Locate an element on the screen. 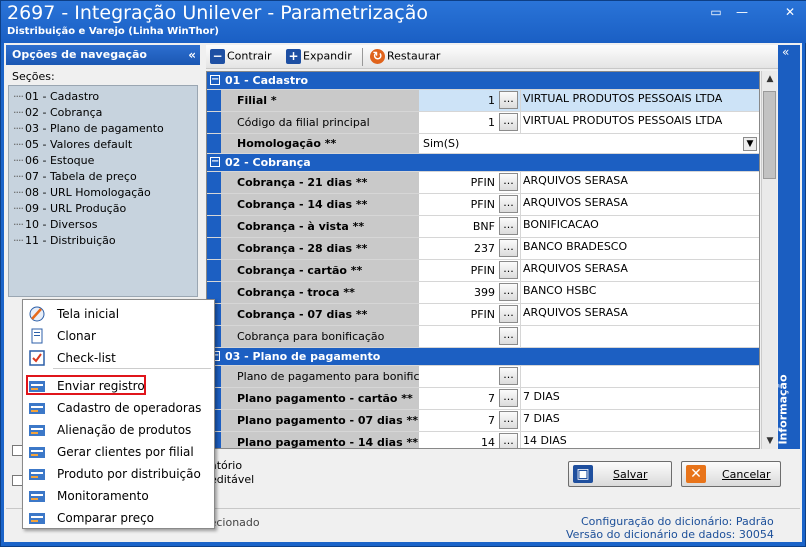  prop-name: Código da filial principal is located at coordinates (320, 122).